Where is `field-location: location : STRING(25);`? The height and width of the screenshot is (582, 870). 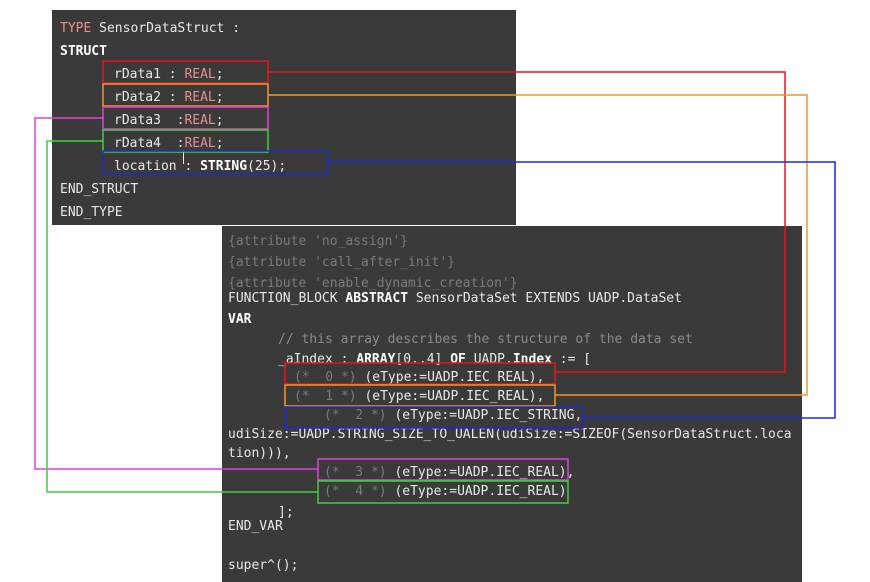
field-location: location : STRING(25); is located at coordinates (200, 166).